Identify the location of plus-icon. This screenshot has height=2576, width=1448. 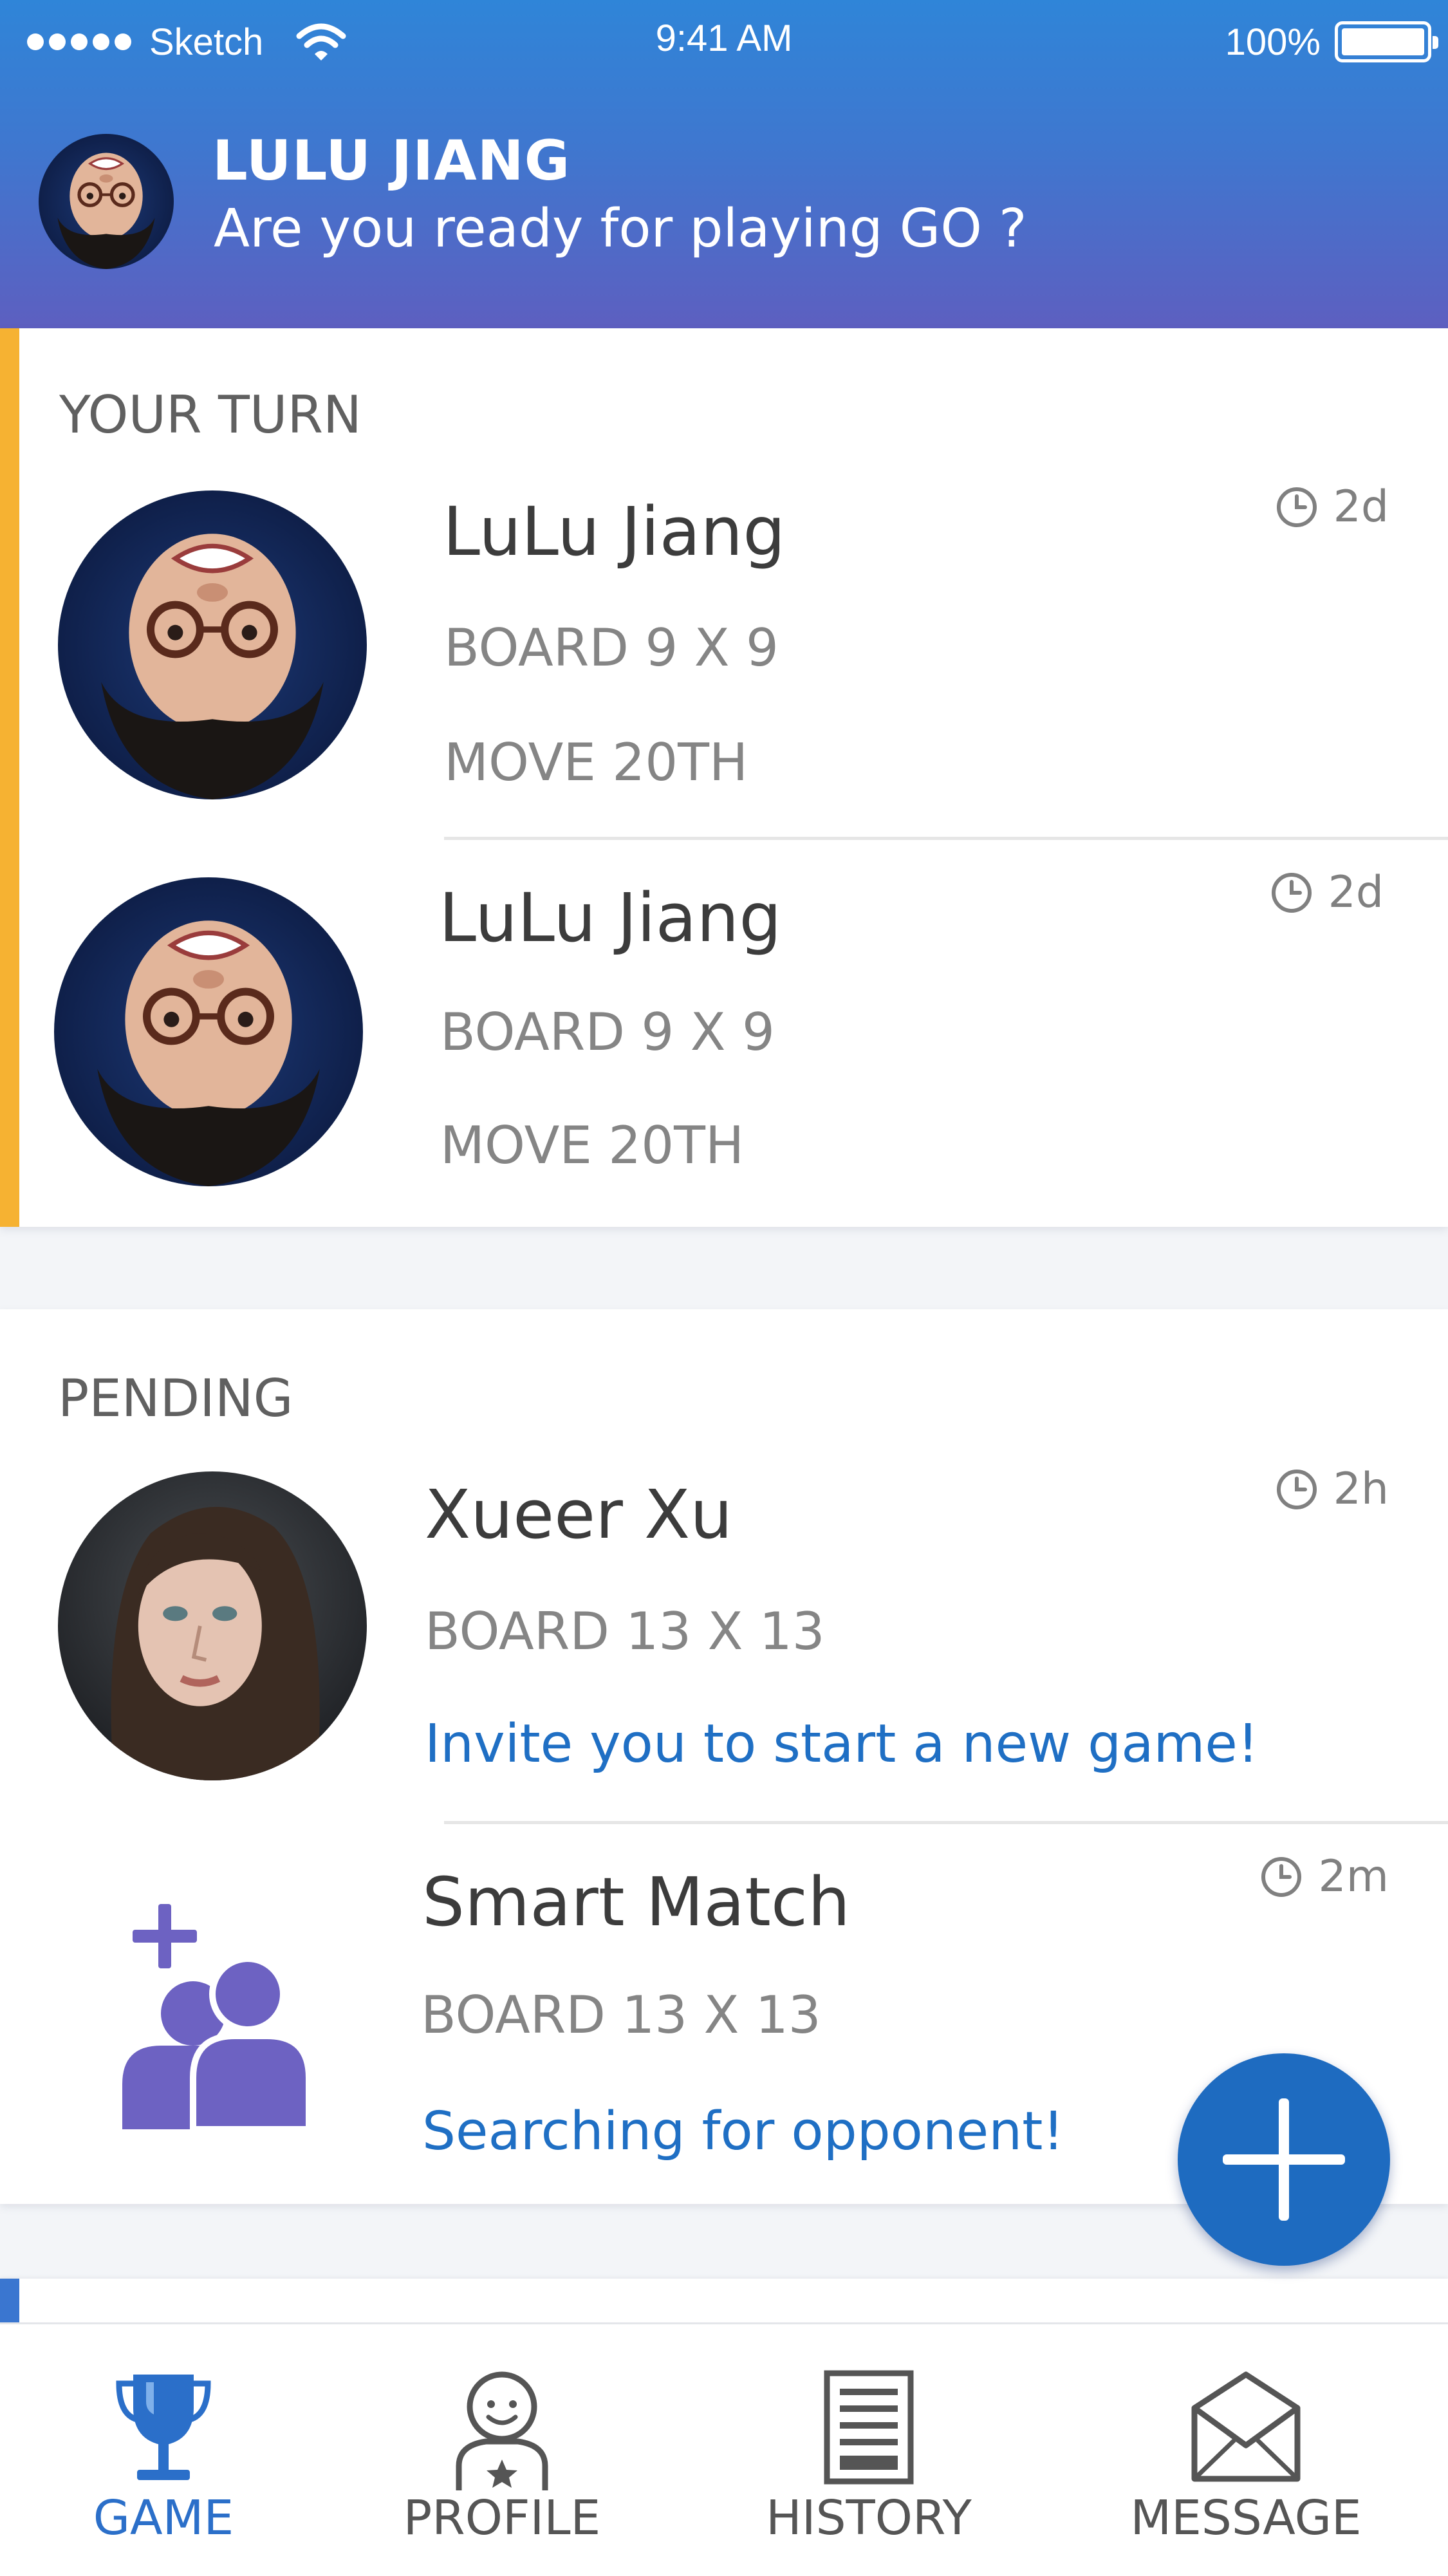
(1284, 2159).